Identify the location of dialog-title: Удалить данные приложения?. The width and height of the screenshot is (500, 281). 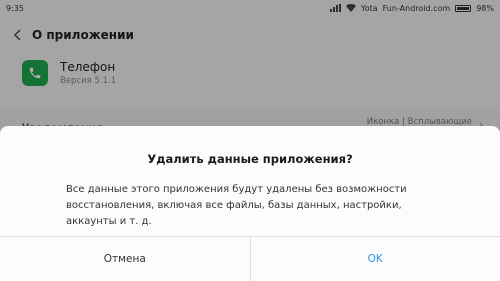
(250, 159).